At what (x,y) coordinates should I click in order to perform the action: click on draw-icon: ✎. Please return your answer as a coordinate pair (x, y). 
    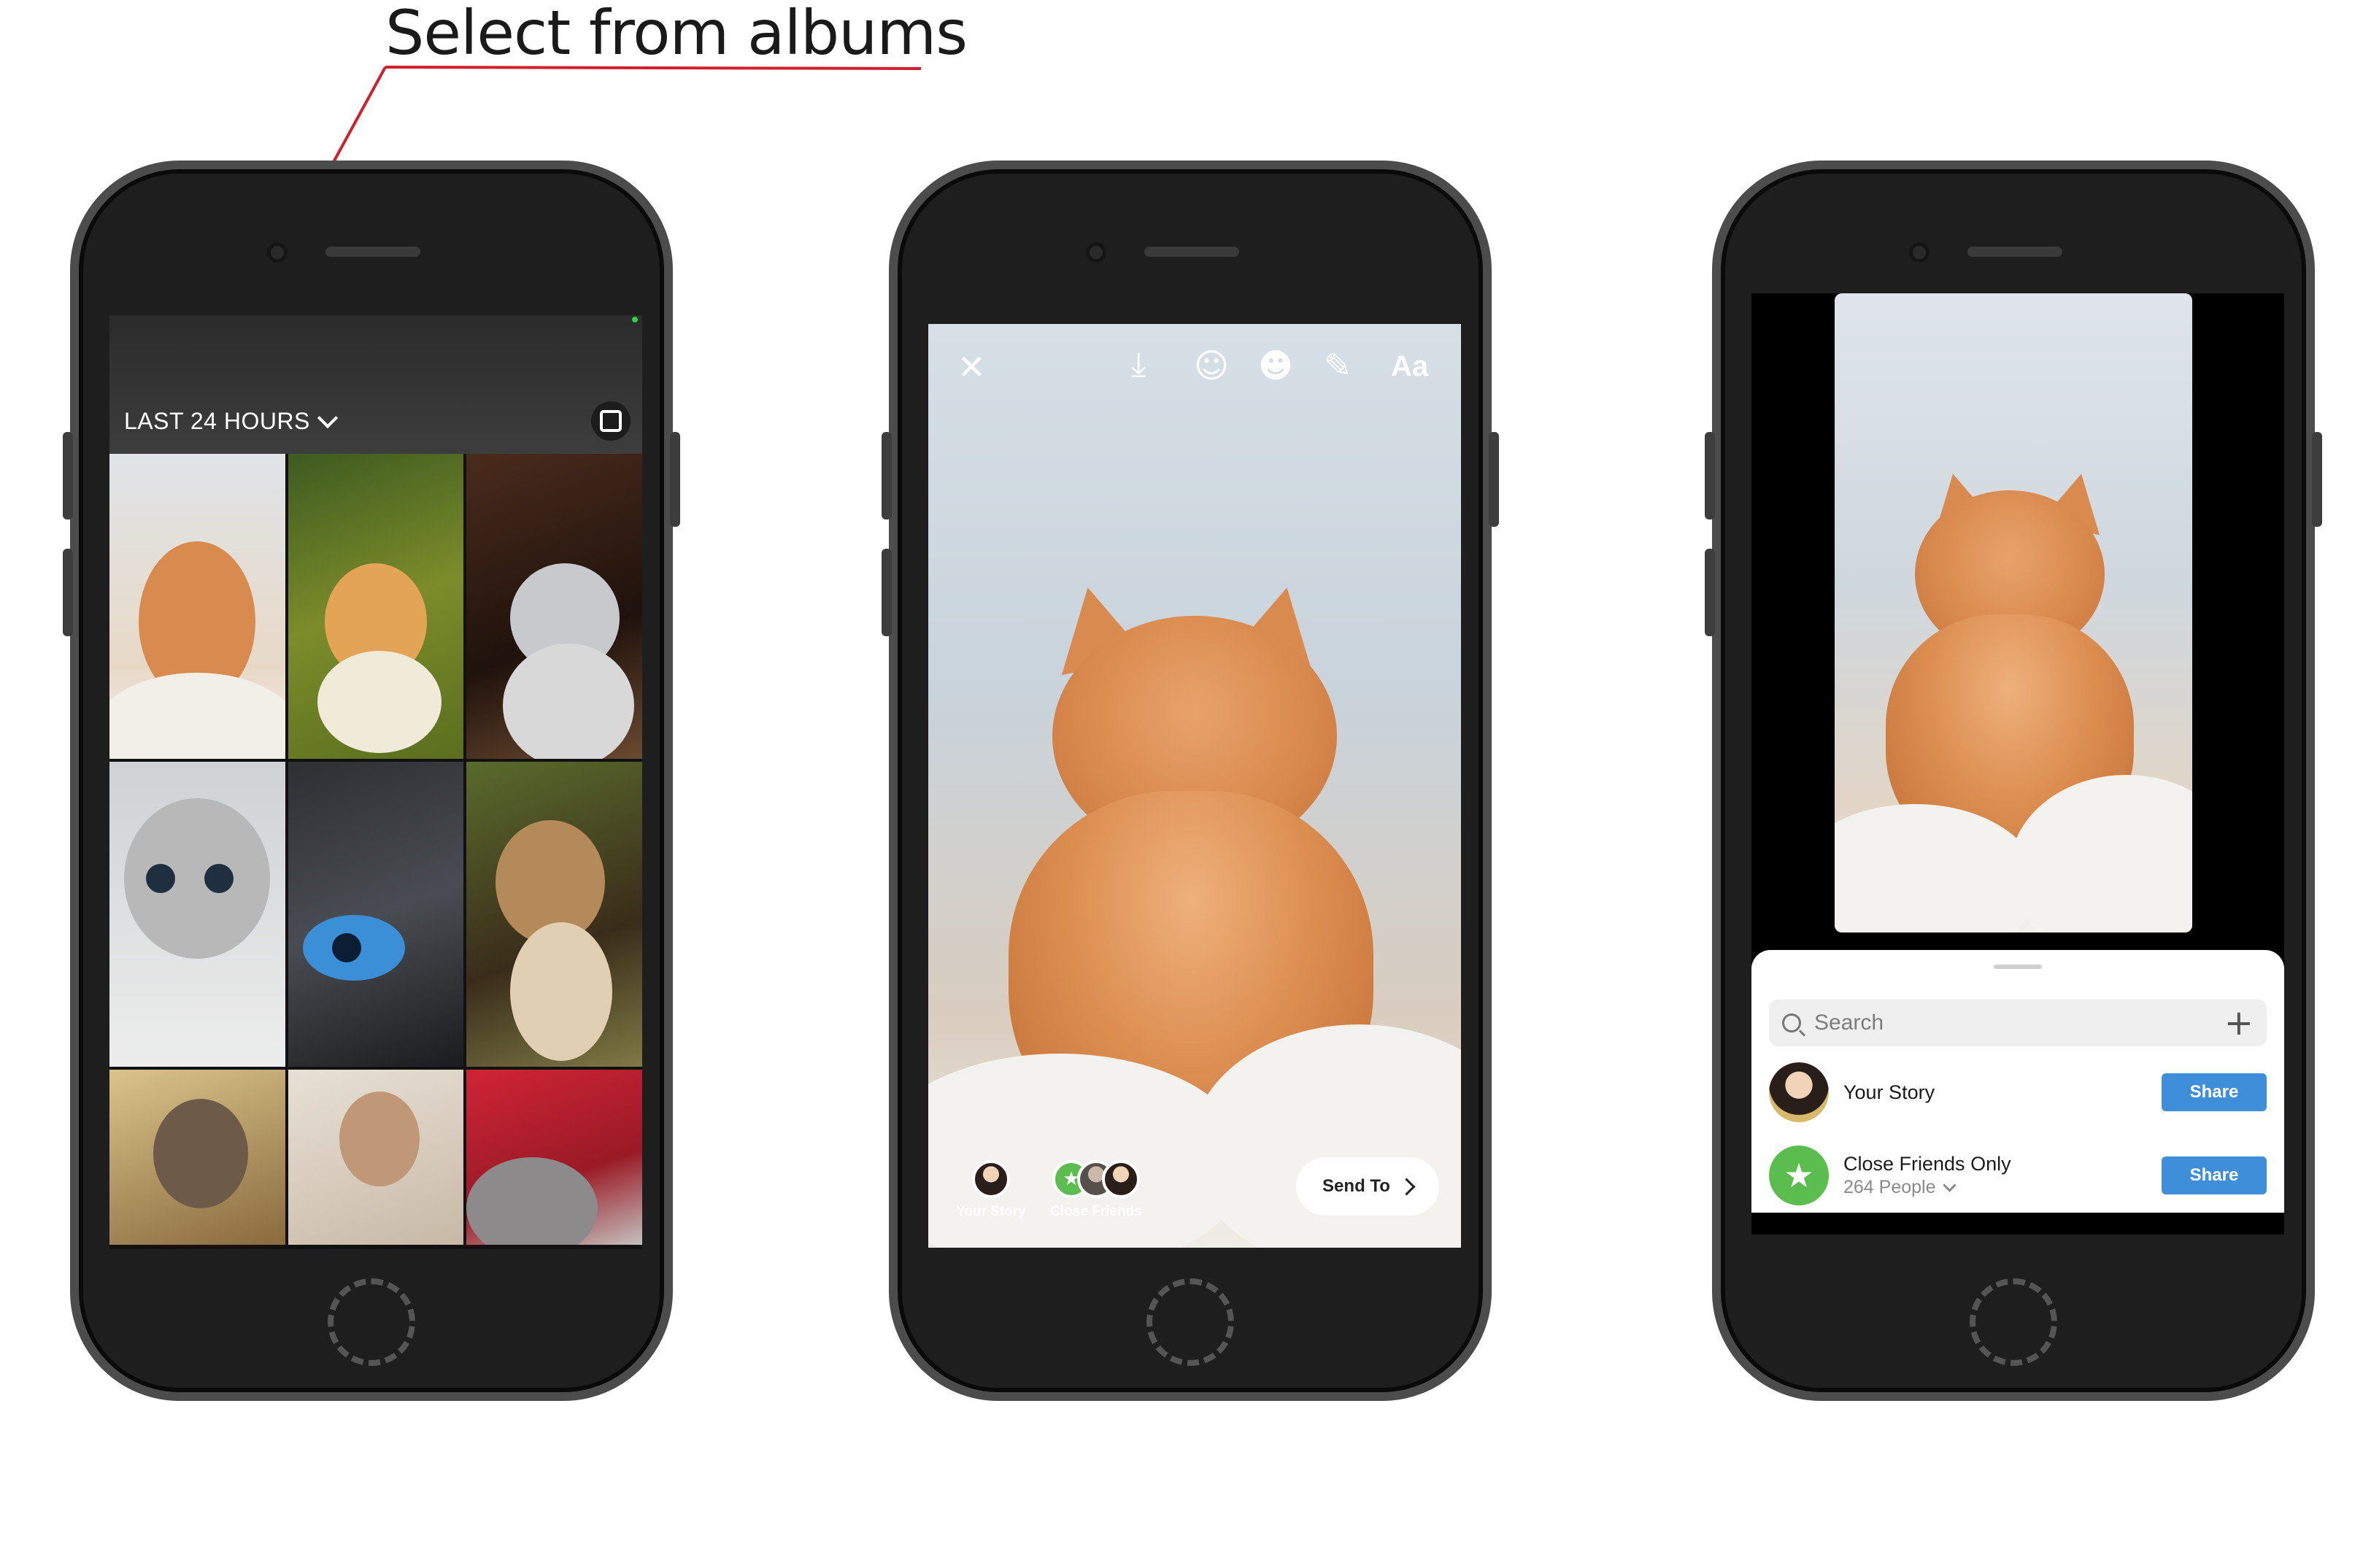
    Looking at the image, I should click on (1338, 365).